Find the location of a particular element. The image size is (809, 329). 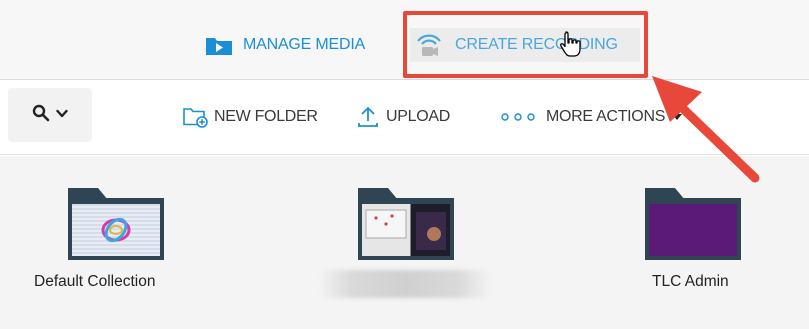

upload-label: UPLOAD is located at coordinates (418, 116).